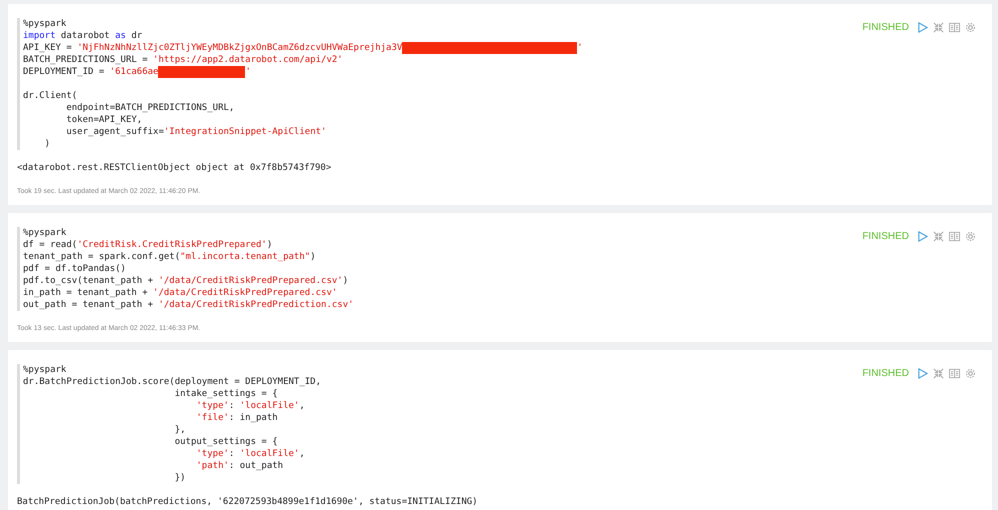 Image resolution: width=998 pixels, height=510 pixels. What do you see at coordinates (188, 305) in the screenshot?
I see `code-line: out_path = tenant_path + '/data/CreditRiskPredPrediction.csv'` at bounding box center [188, 305].